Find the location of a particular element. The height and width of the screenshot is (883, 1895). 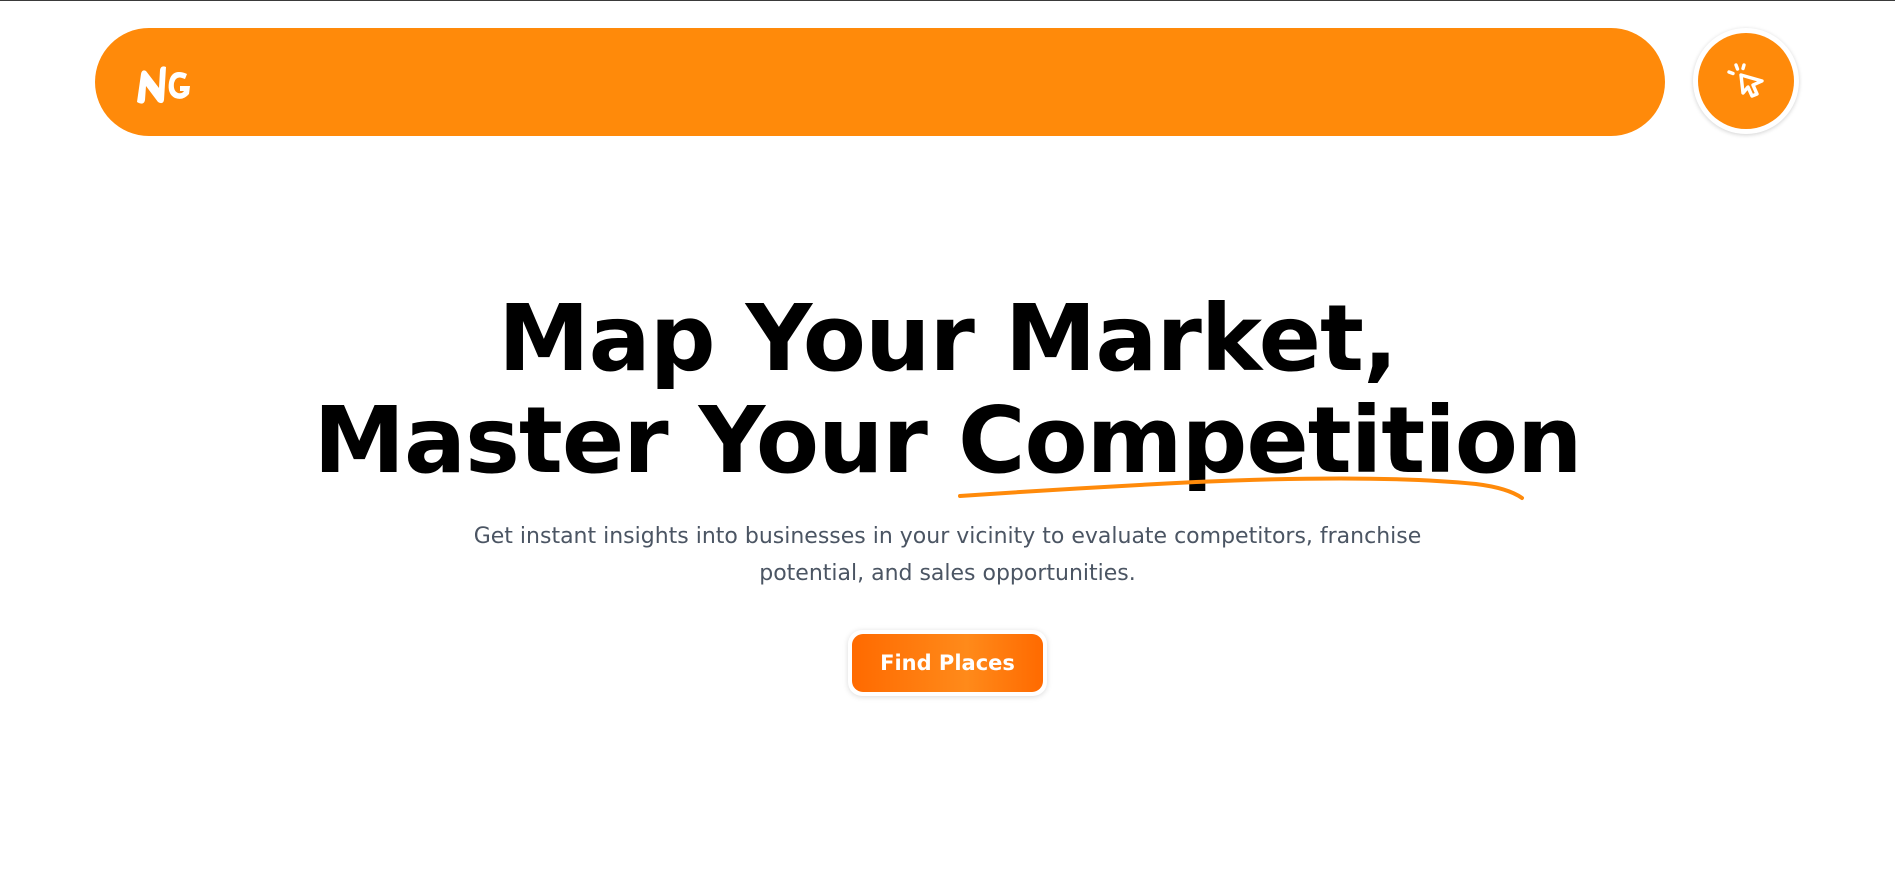

action-button-inner is located at coordinates (1746, 81).